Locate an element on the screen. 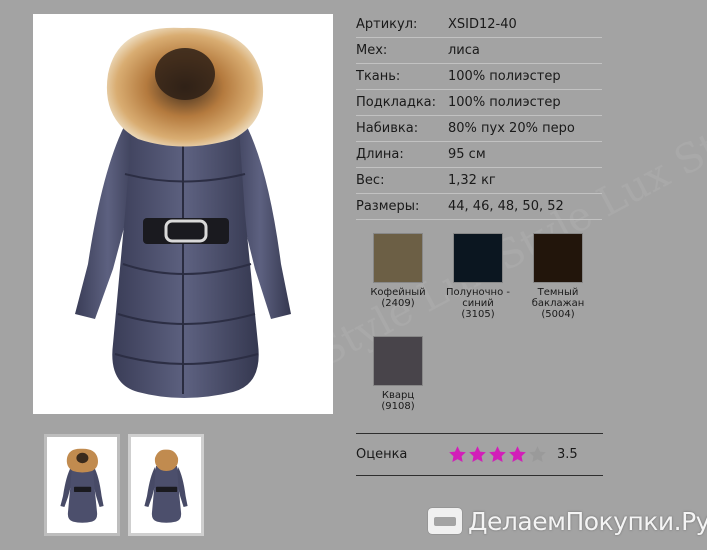 This screenshot has width=707, height=550. color-option-quartz: Кварц (9108) is located at coordinates (398, 374).